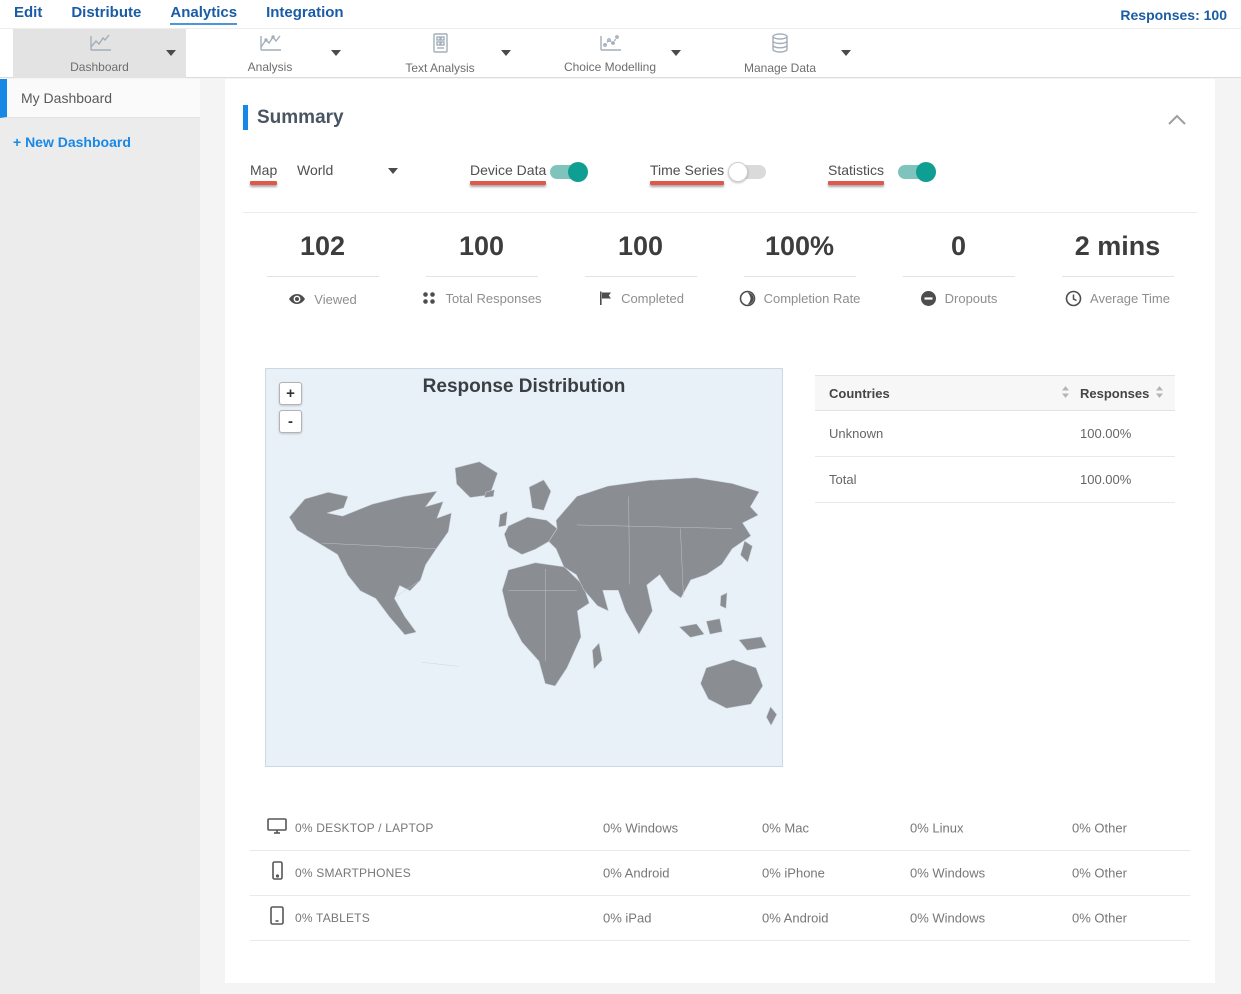 This screenshot has width=1241, height=994. I want to click on time-series-label-text: Time Series, so click(687, 170).